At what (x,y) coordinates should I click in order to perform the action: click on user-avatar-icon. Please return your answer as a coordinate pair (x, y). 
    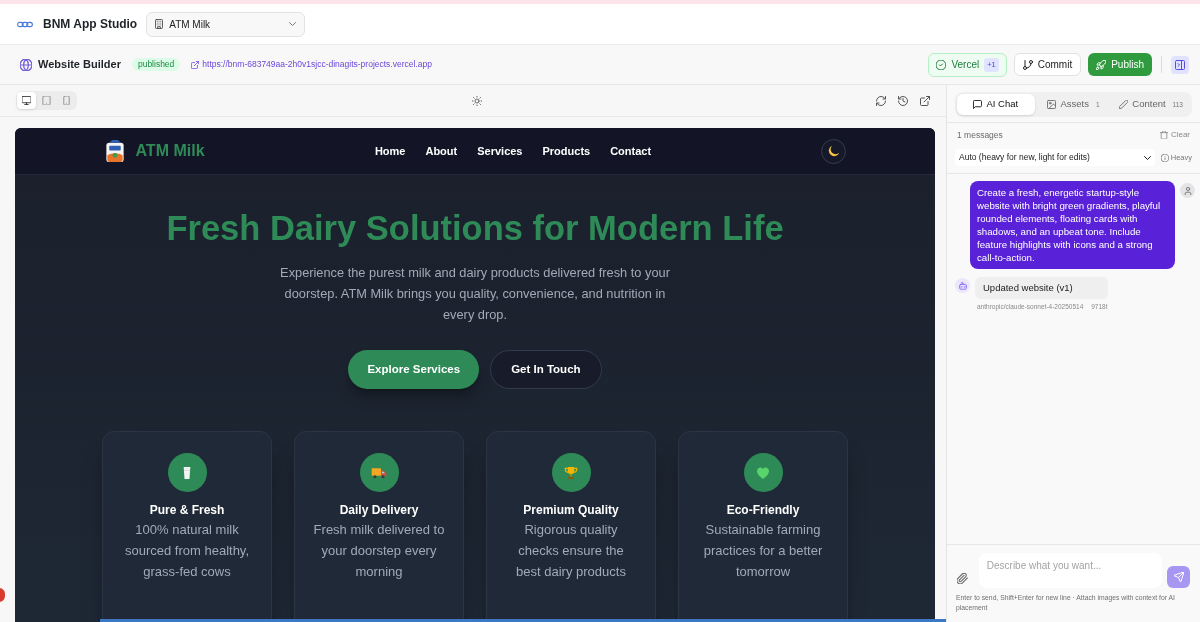
    Looking at the image, I should click on (1187, 190).